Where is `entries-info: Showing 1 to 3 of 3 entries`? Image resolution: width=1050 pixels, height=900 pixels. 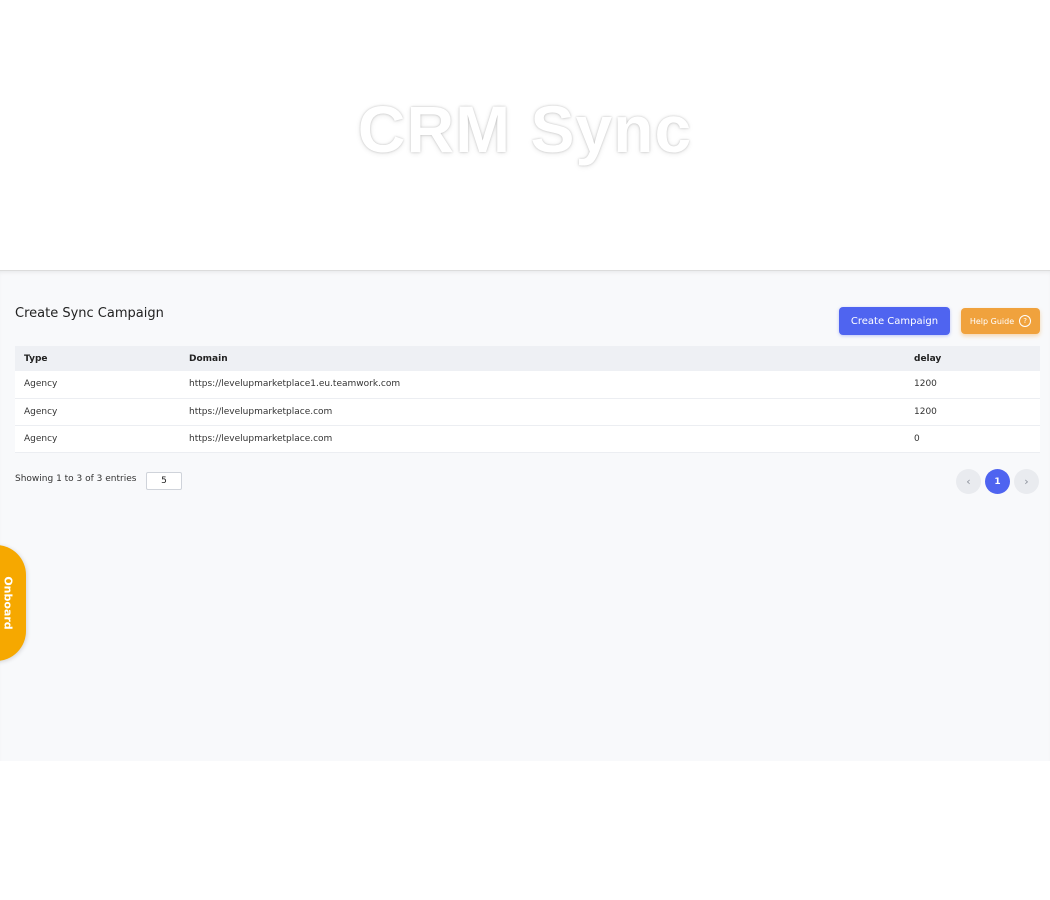
entries-info: Showing 1 to 3 of 3 entries is located at coordinates (76, 479).